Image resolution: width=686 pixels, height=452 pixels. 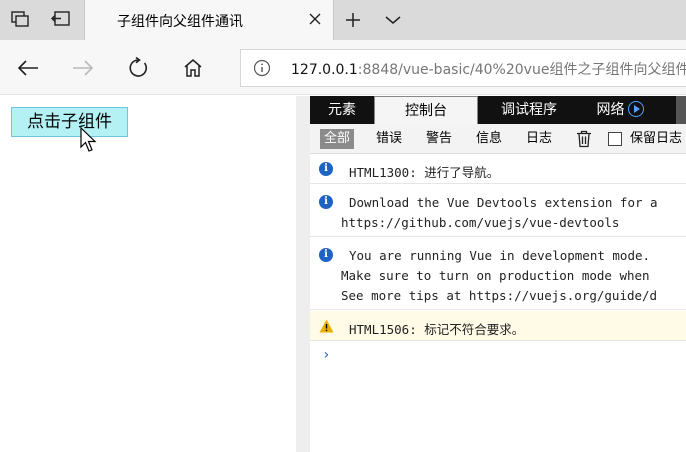 I want to click on chevron-down-icon, so click(x=393, y=20).